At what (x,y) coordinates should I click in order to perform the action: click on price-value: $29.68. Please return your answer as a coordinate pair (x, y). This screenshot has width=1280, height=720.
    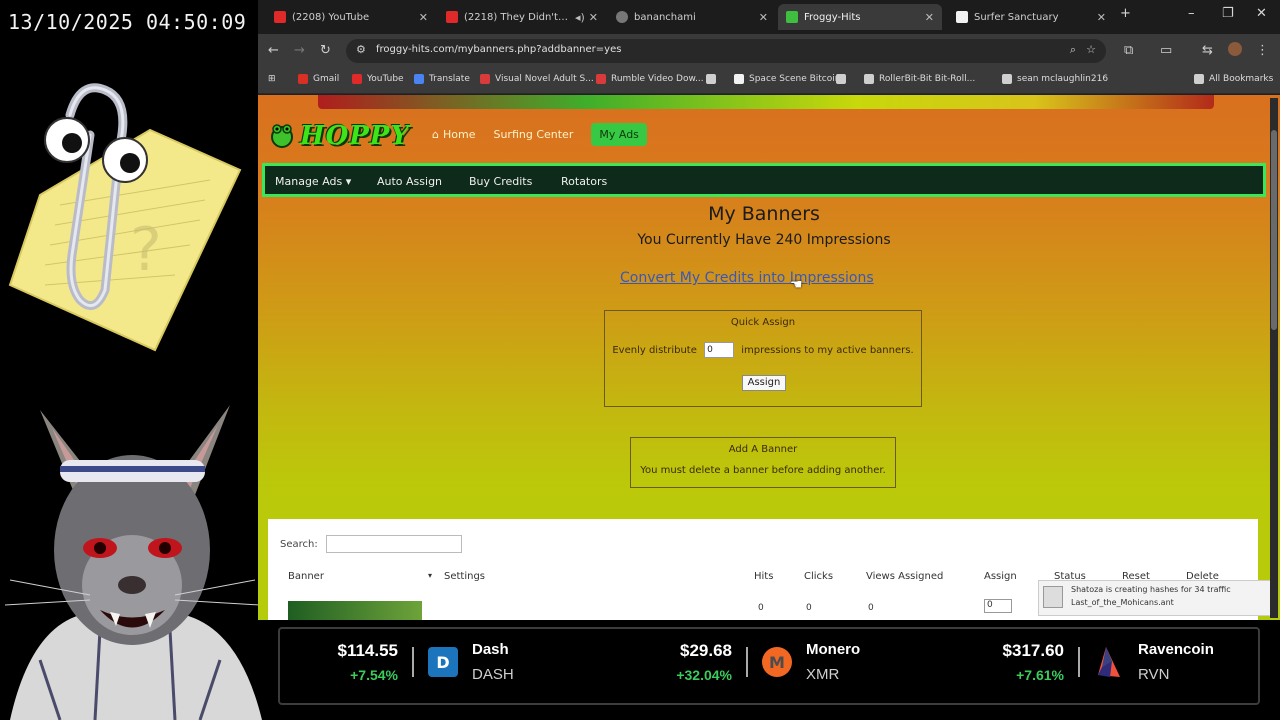
    Looking at the image, I should click on (706, 650).